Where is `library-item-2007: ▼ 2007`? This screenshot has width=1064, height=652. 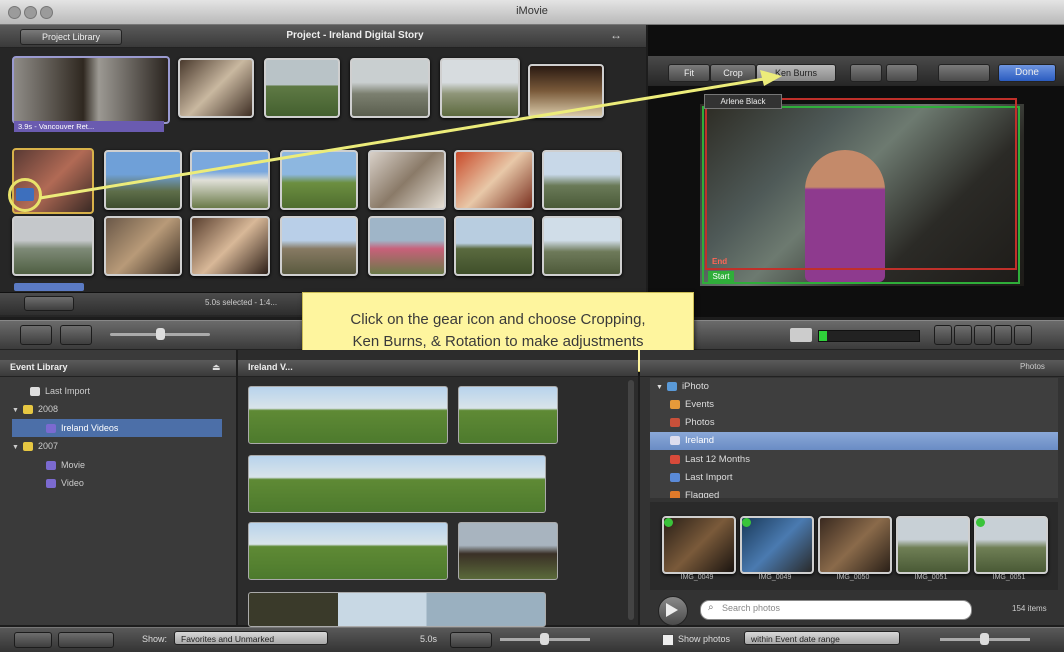 library-item-2007: ▼ 2007 is located at coordinates (35, 446).